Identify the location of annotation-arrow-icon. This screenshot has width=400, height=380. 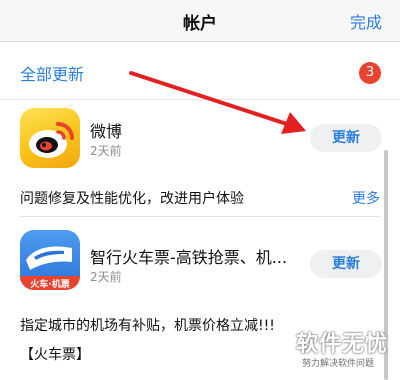
(217, 102).